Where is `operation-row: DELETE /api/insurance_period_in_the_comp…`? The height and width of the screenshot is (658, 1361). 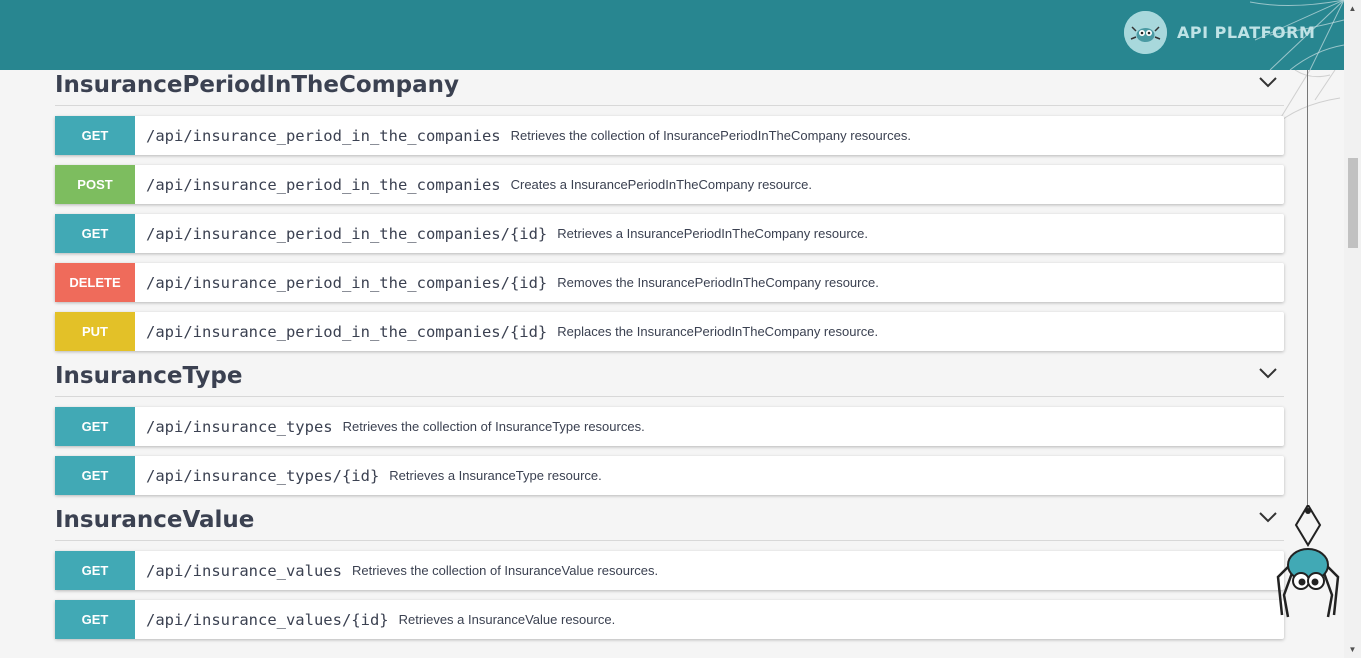
operation-row: DELETE /api/insurance_period_in_the_comp… is located at coordinates (669, 282).